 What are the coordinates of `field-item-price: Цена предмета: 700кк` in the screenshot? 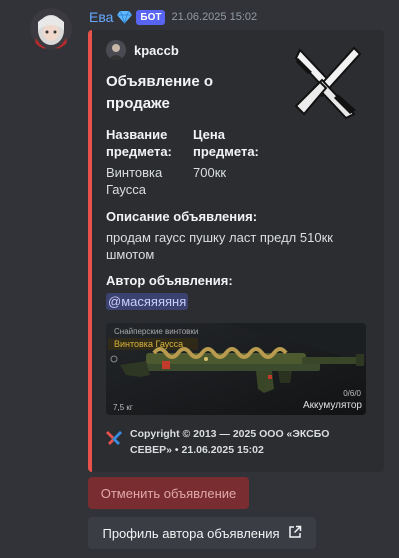 It's located at (233, 153).